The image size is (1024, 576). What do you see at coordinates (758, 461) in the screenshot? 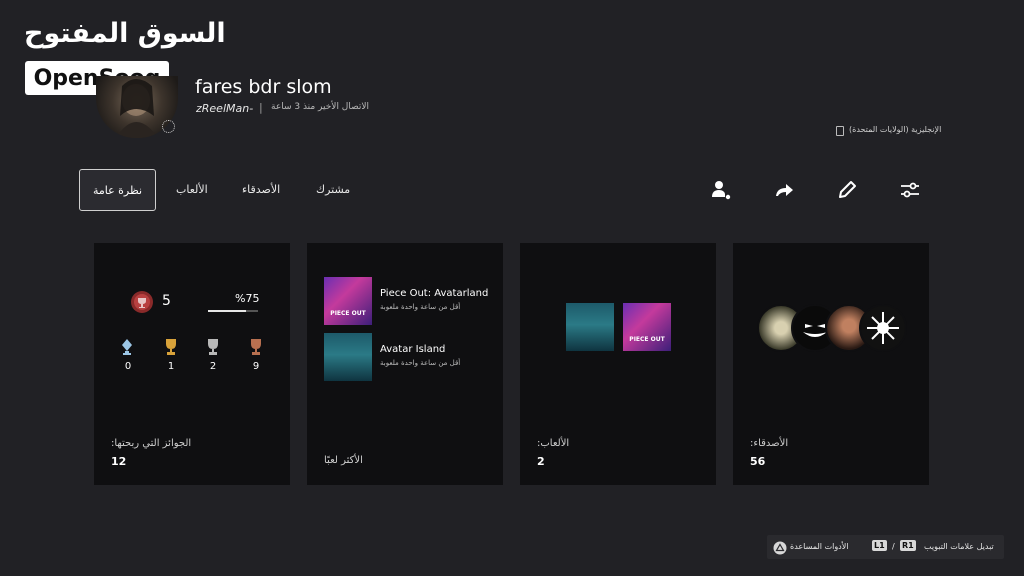
I see `friends-count: 56` at bounding box center [758, 461].